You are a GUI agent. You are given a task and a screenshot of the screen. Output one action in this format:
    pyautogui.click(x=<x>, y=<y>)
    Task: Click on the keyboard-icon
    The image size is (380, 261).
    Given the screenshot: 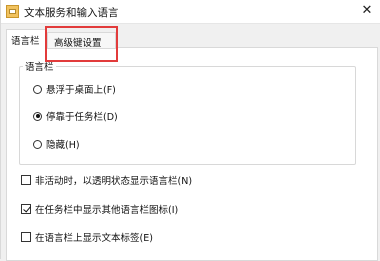 What is the action you would take?
    pyautogui.click(x=12, y=11)
    